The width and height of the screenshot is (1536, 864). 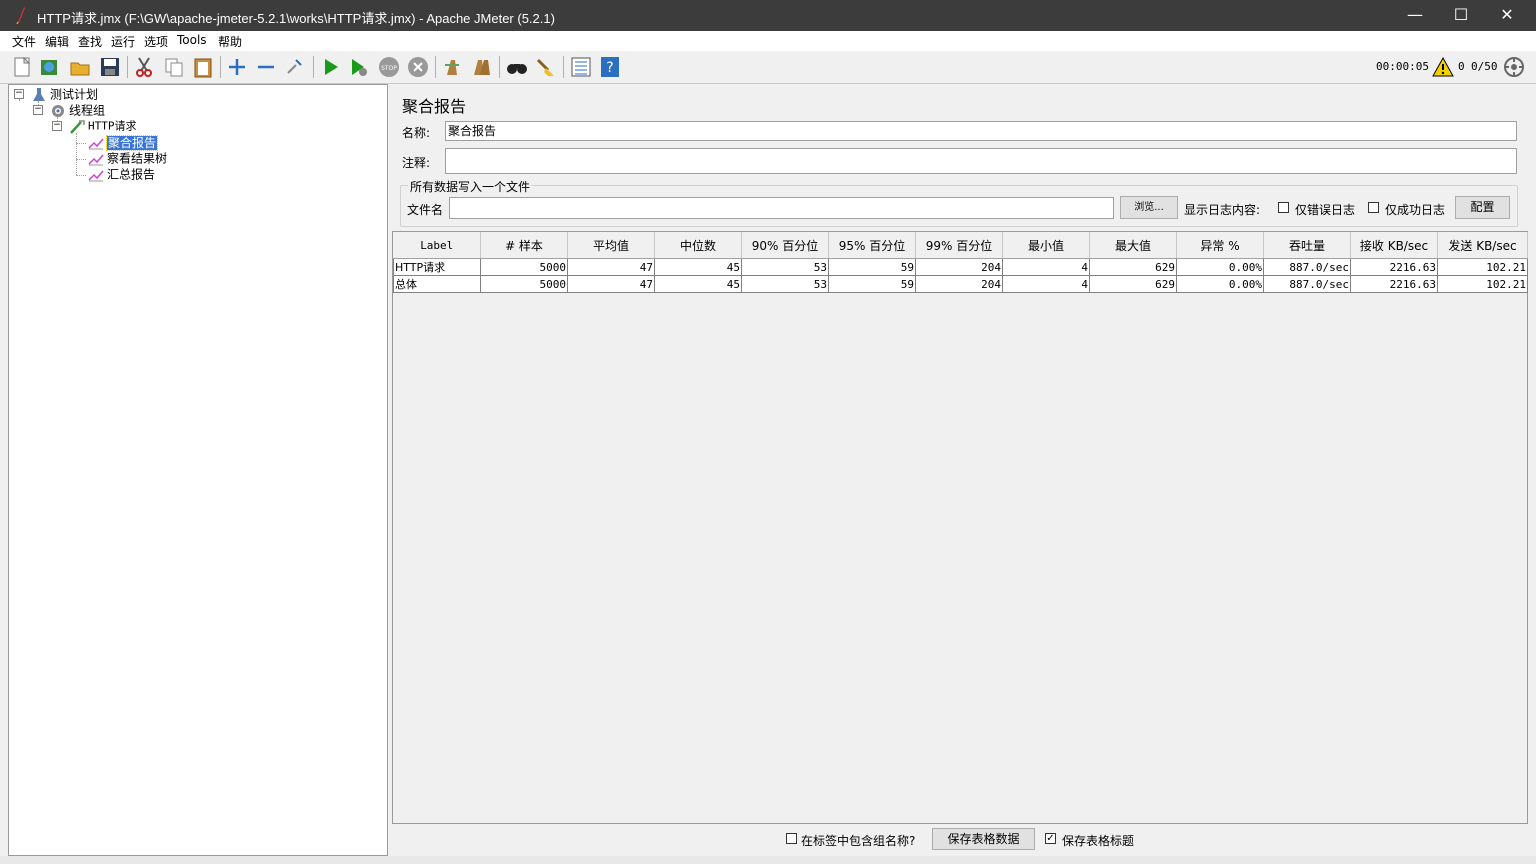 What do you see at coordinates (90, 41) in the screenshot?
I see `menu-search: 查找` at bounding box center [90, 41].